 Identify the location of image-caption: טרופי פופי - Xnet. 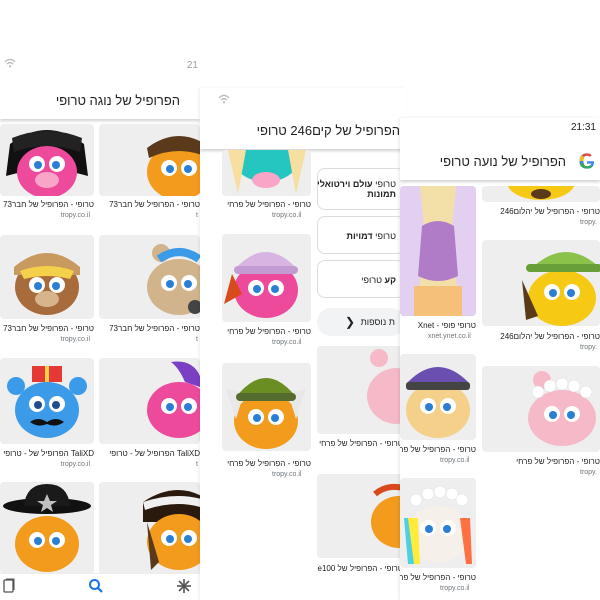
(438, 325).